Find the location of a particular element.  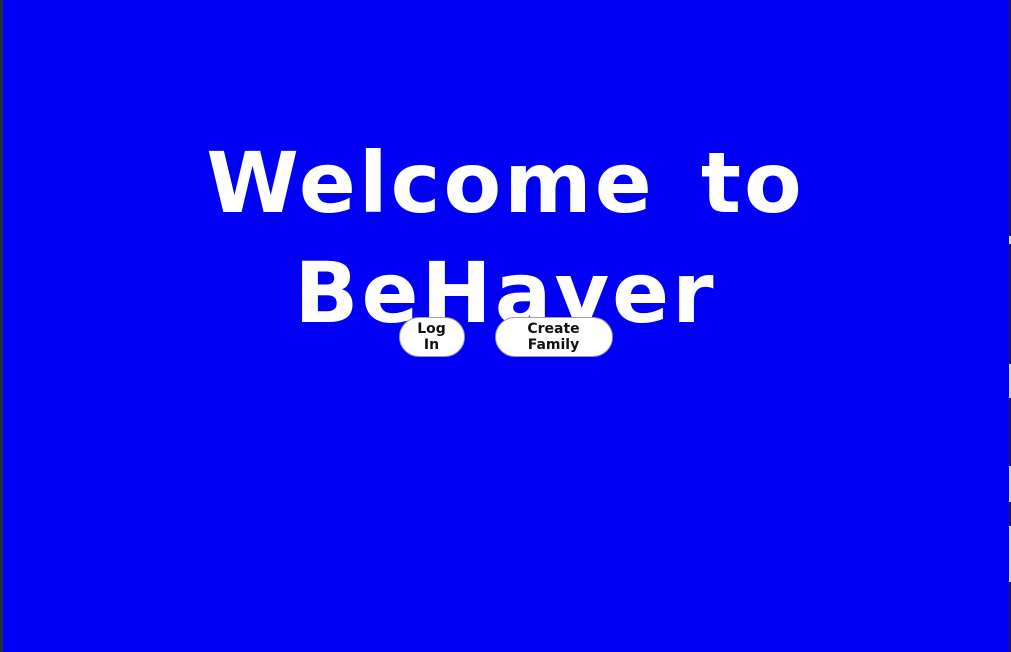

create-family-button: Create Family is located at coordinates (553, 337).